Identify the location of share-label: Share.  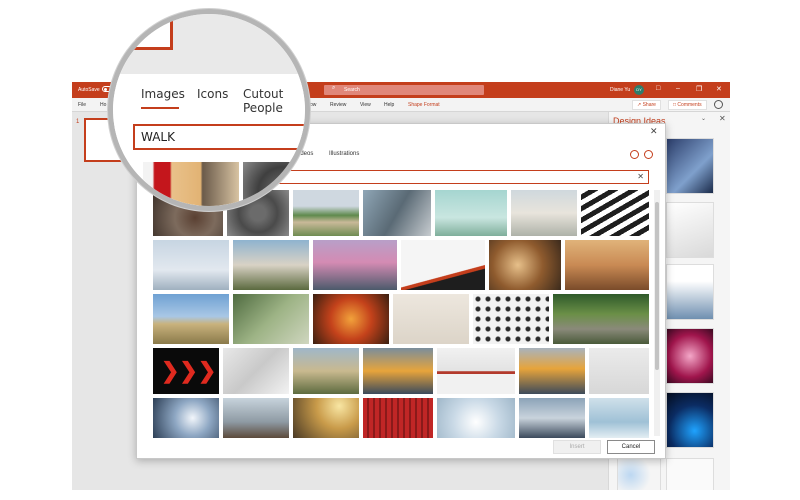
(649, 105).